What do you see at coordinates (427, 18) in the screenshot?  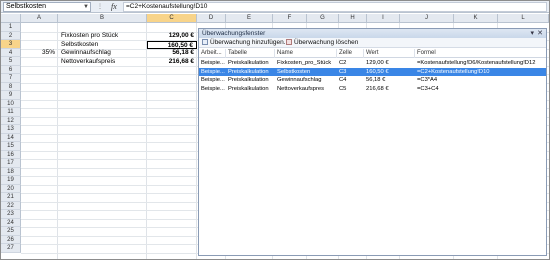 I see `column-header-j: J` at bounding box center [427, 18].